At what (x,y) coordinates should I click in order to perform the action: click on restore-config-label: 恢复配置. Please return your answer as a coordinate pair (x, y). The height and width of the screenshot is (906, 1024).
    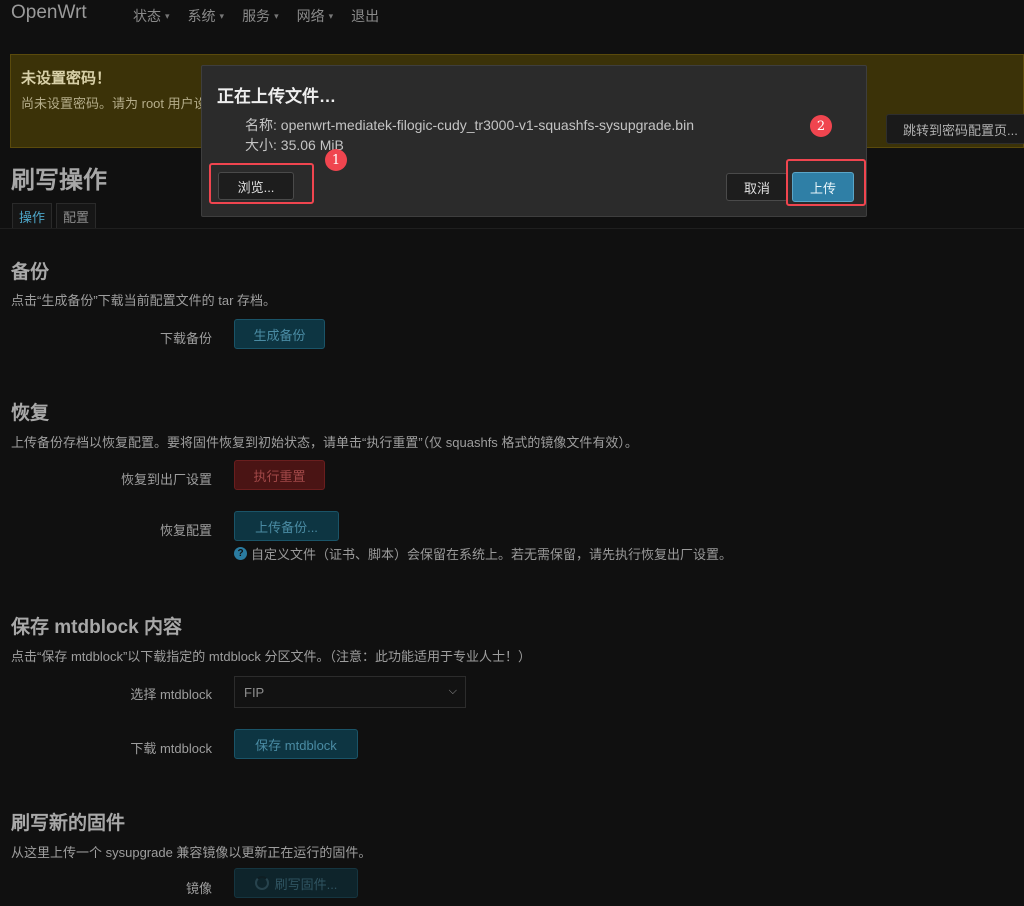
    Looking at the image, I should click on (185, 530).